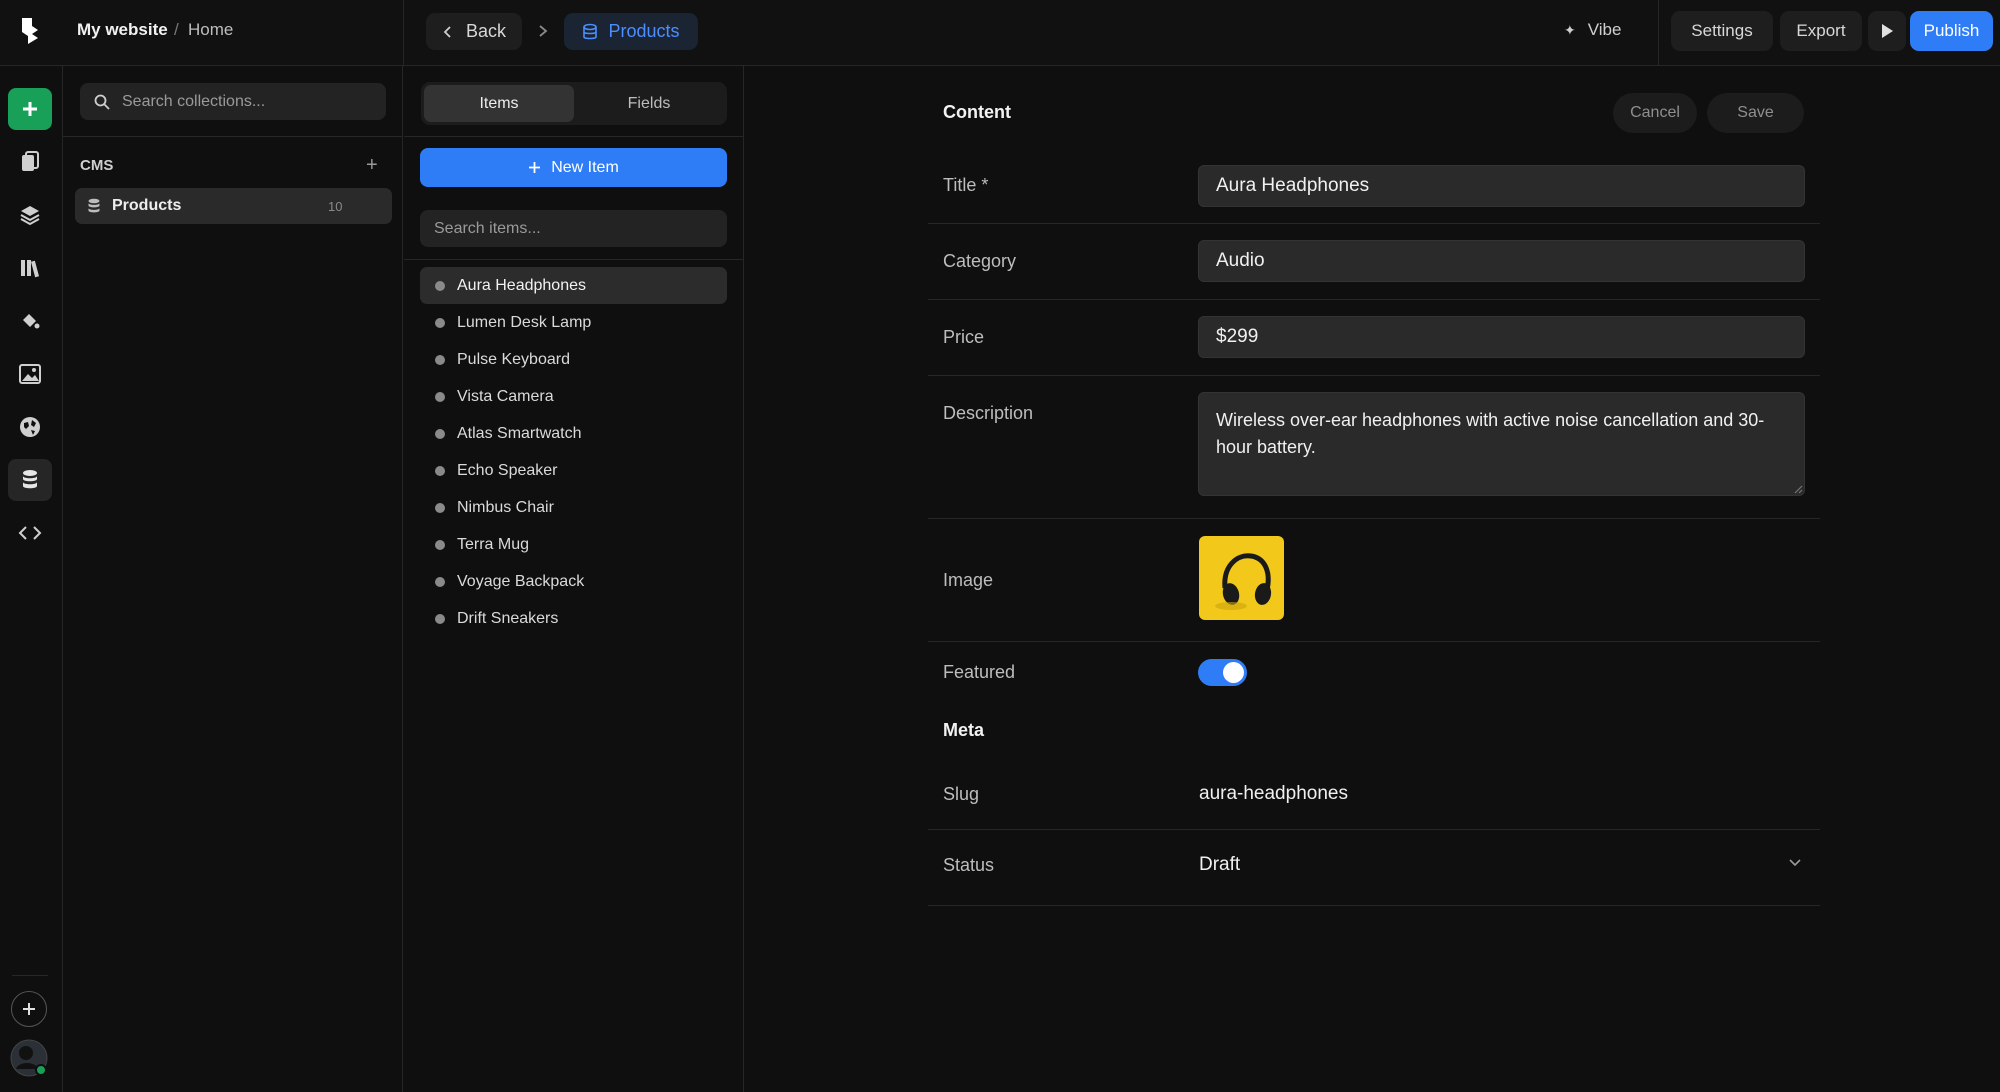  I want to click on code-icon, so click(30, 533).